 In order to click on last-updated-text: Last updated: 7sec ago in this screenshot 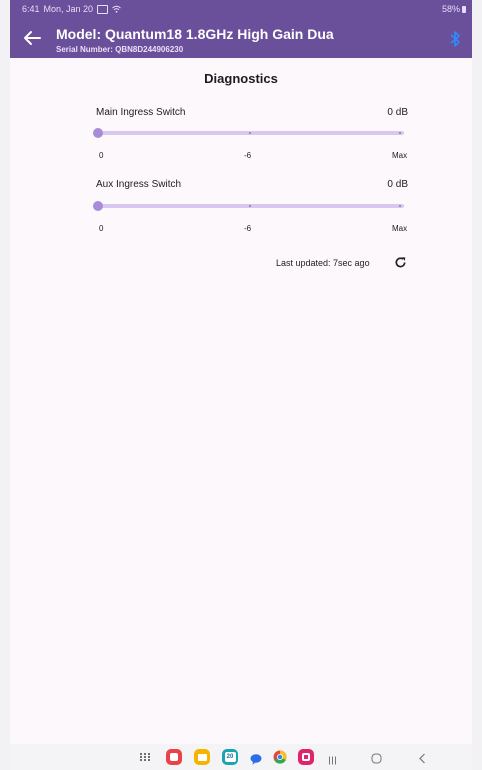, I will do `click(323, 263)`.